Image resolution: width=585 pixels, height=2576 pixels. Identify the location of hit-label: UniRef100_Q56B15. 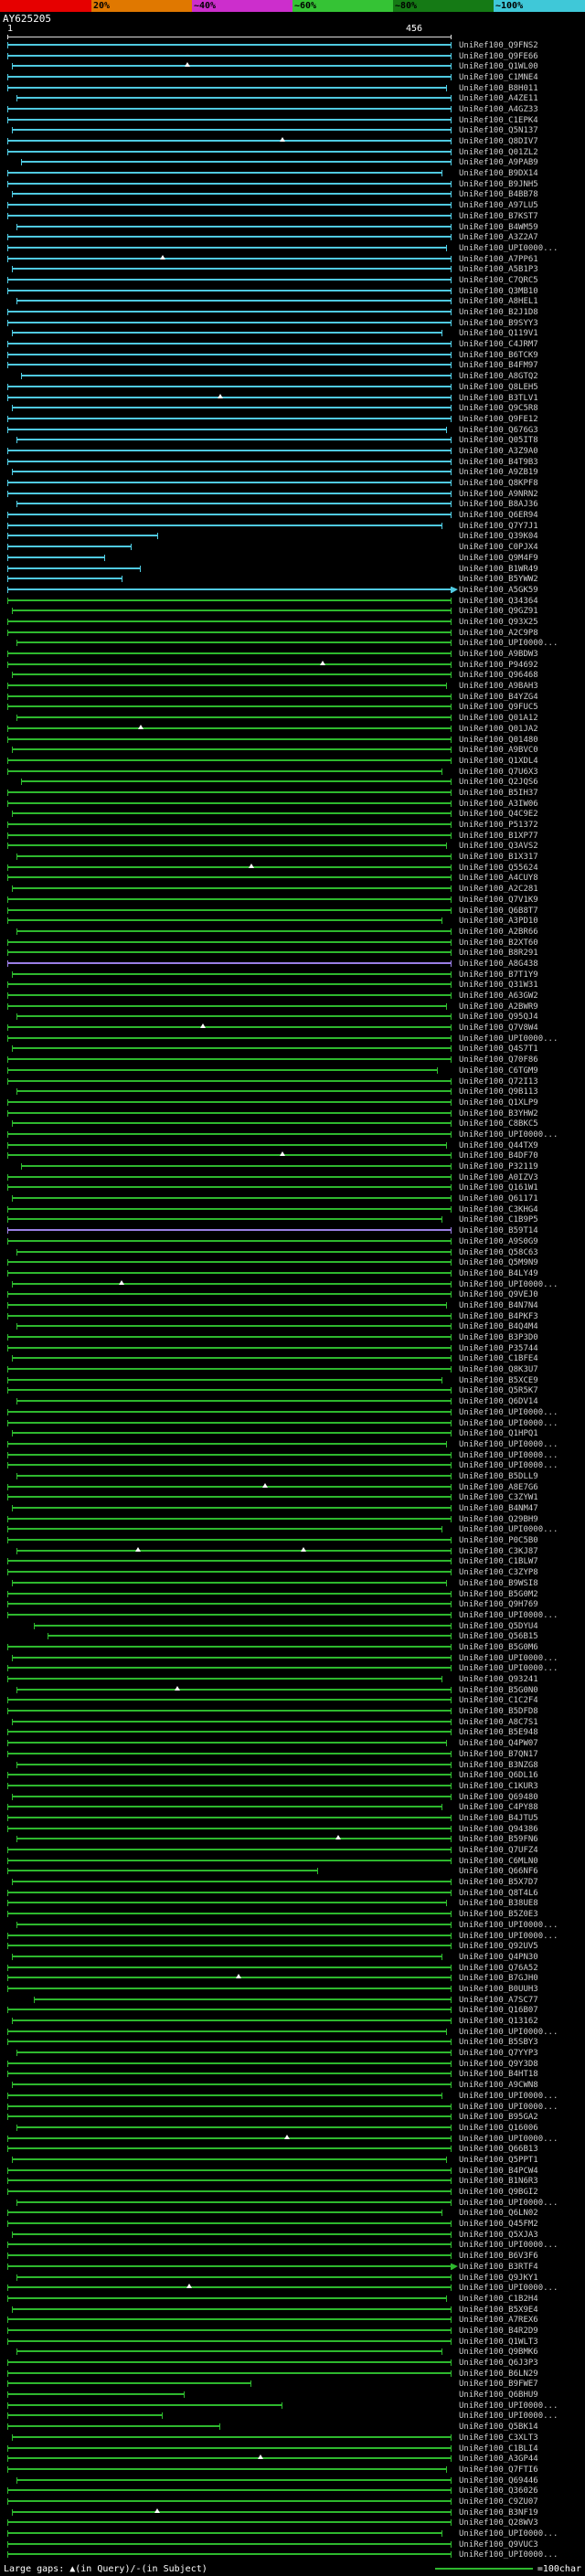
(499, 1636).